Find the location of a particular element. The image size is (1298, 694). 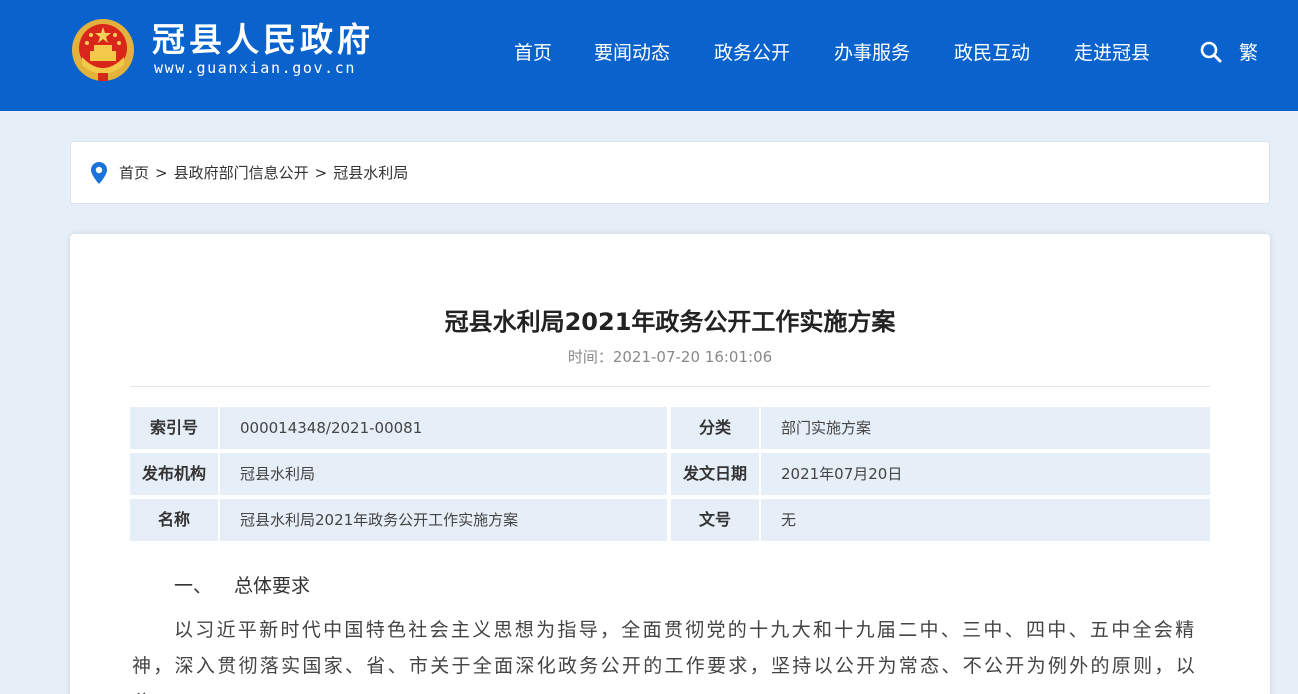

site-name: 冠县人民政府 is located at coordinates (263, 40).